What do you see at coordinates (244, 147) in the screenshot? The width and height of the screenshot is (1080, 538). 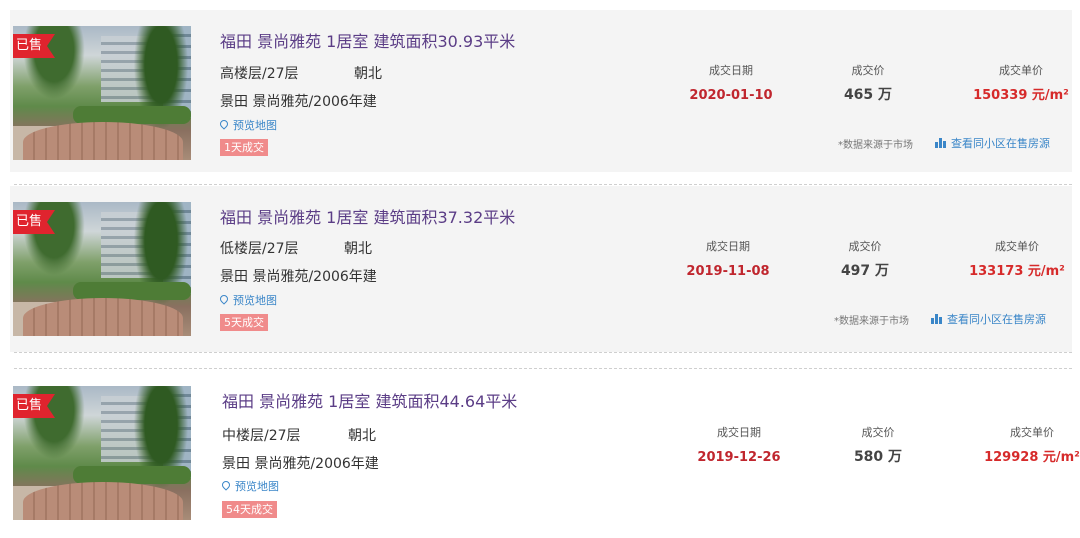 I see `days-to-sell-badge: 1天成交` at bounding box center [244, 147].